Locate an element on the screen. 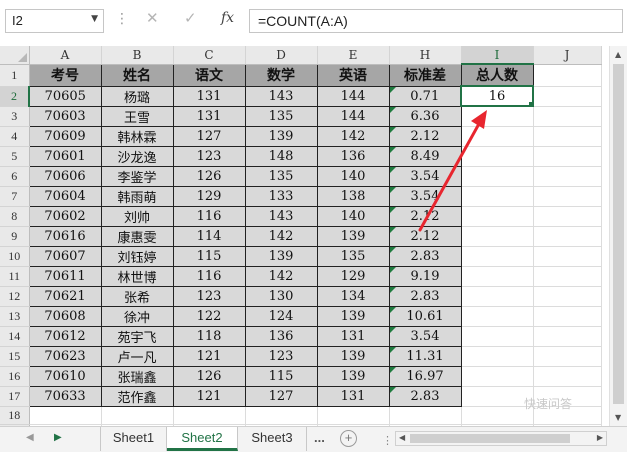 The image size is (627, 452). tab-prev-icon: ◀ is located at coordinates (30, 437).